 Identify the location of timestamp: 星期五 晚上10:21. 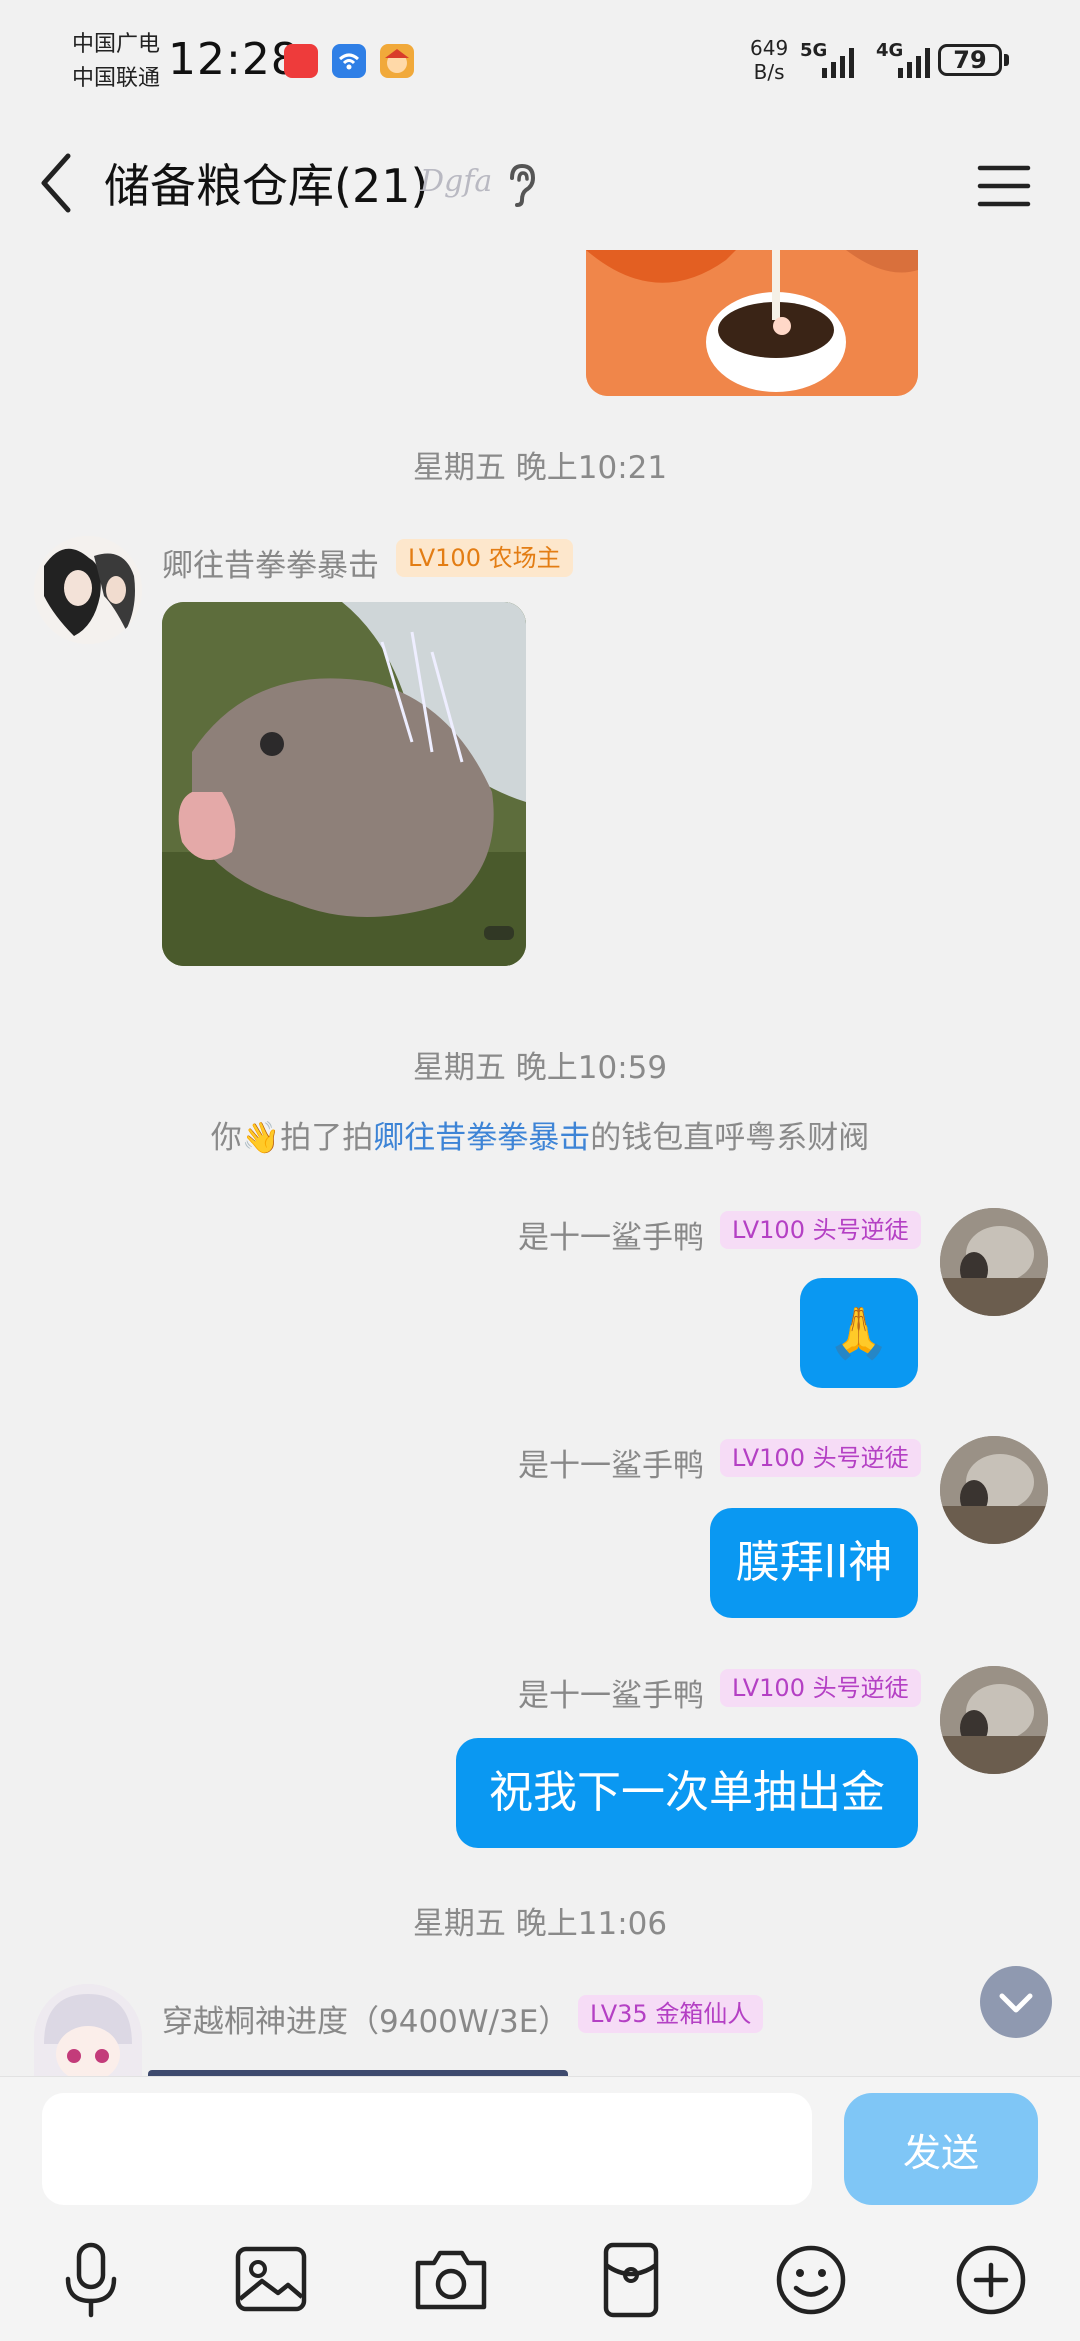
(540, 468).